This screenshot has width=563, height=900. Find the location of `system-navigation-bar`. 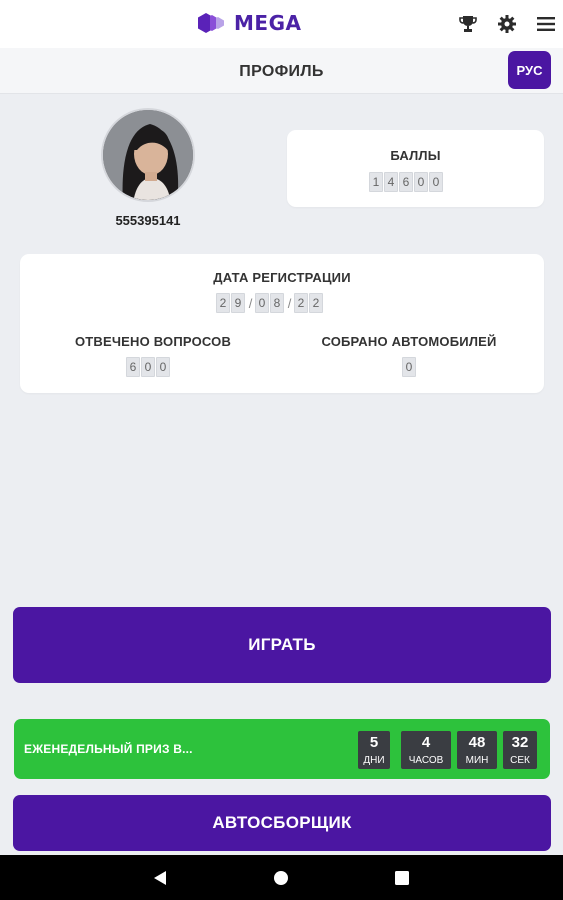

system-navigation-bar is located at coordinates (281, 877).